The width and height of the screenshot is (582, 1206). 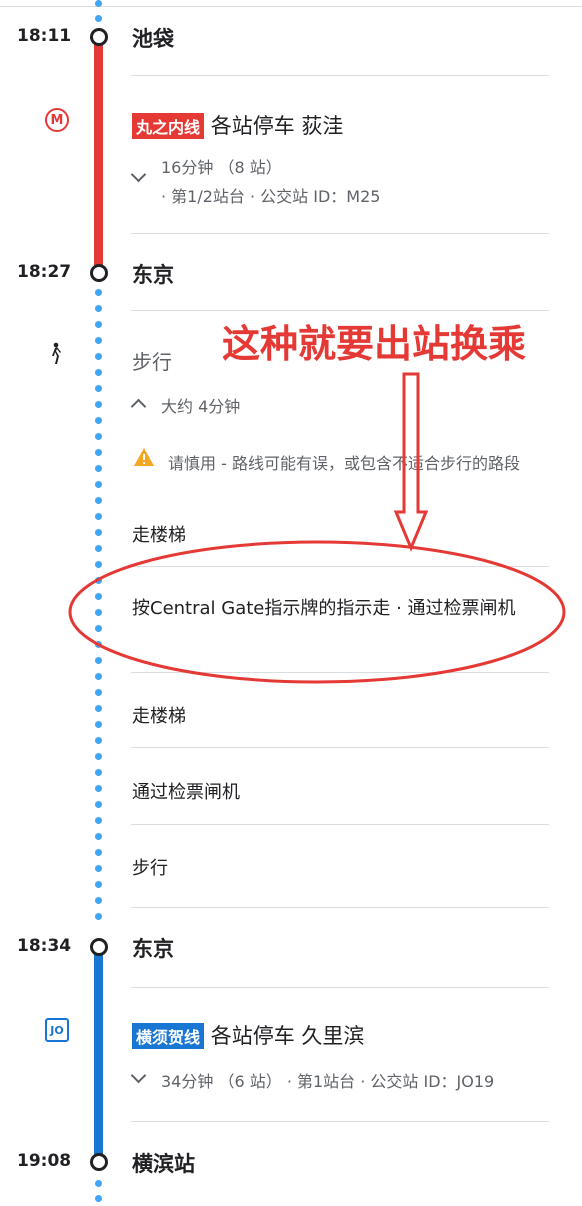 I want to click on ride-2-header: 横须贺线 各站停车 久里滨, so click(x=248, y=1035).